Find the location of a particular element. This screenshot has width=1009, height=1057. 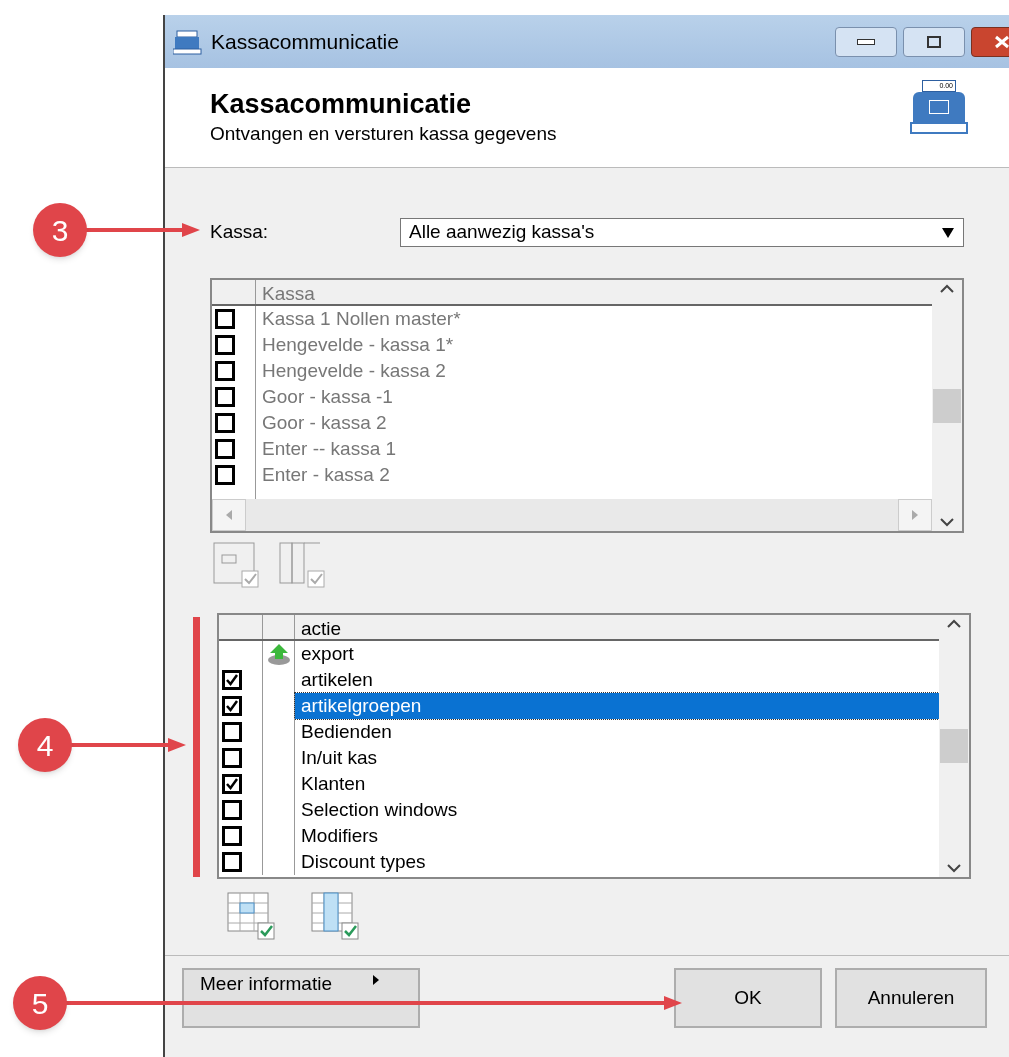

row-check-icon is located at coordinates (237, 565).